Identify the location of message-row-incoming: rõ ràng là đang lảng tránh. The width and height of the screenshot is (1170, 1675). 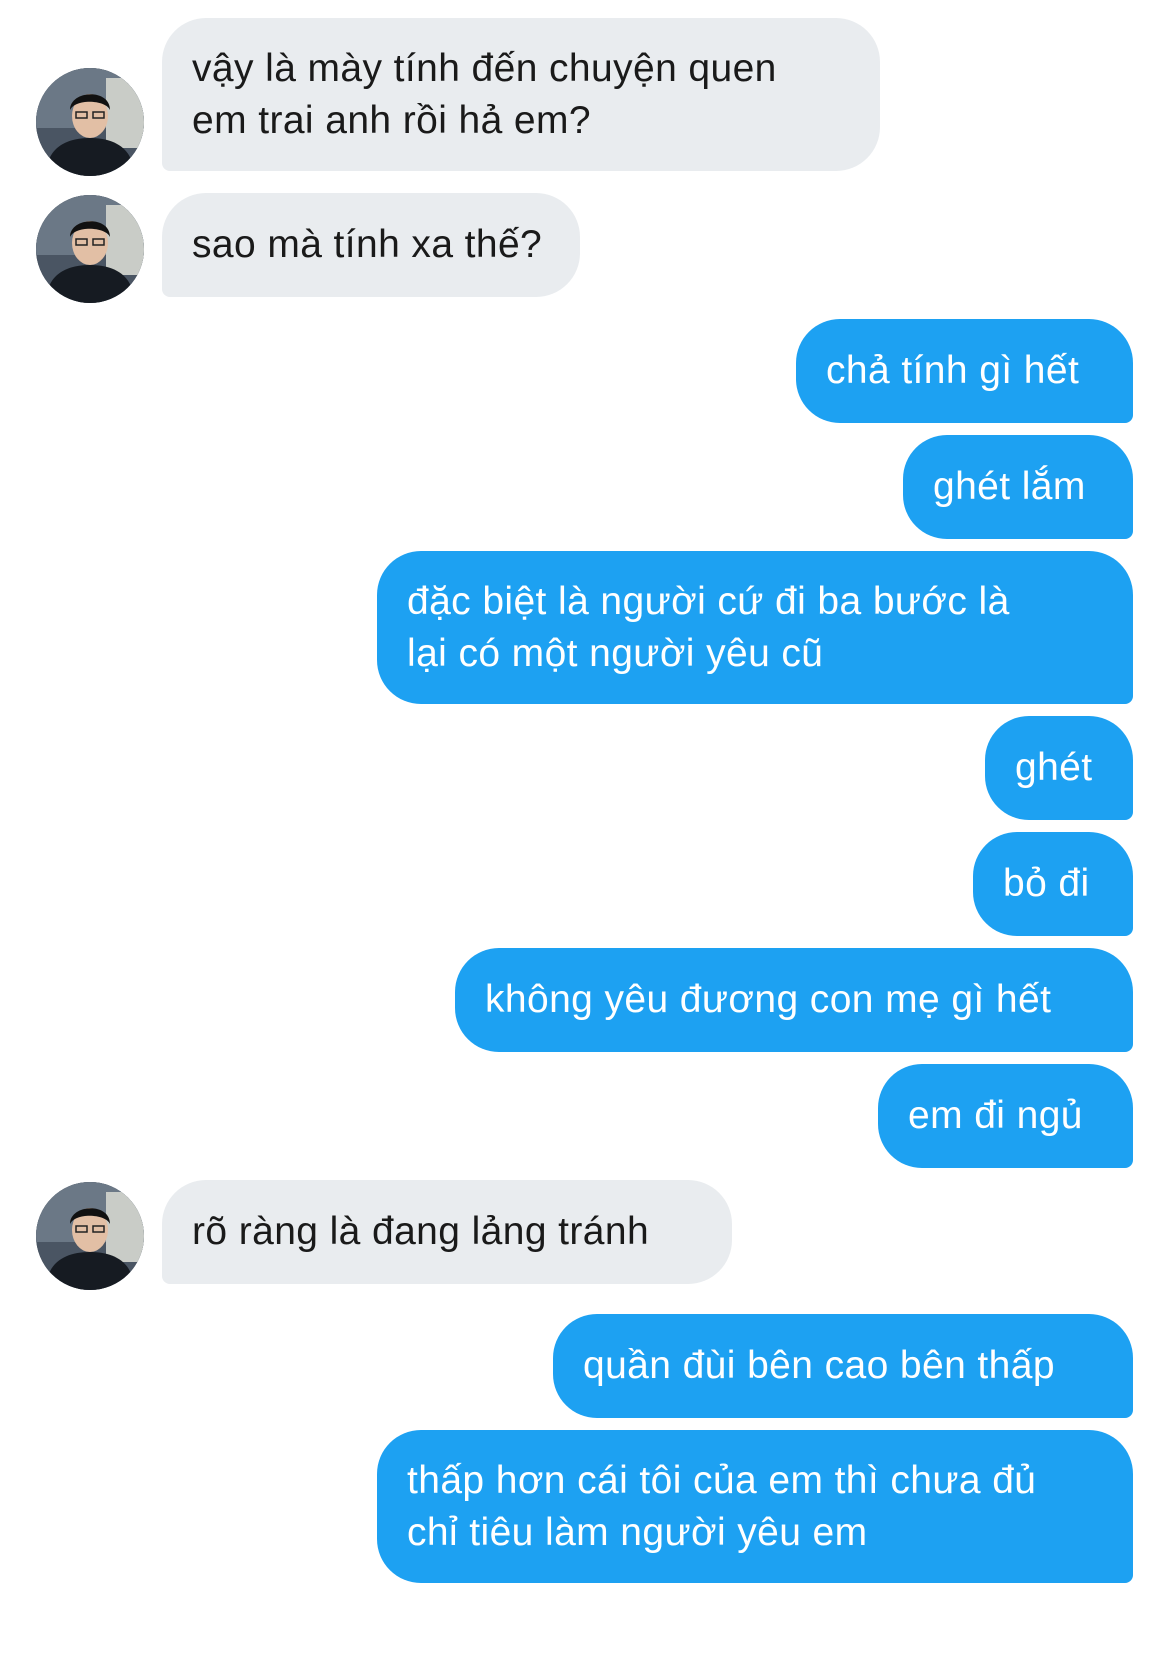
(585, 1235).